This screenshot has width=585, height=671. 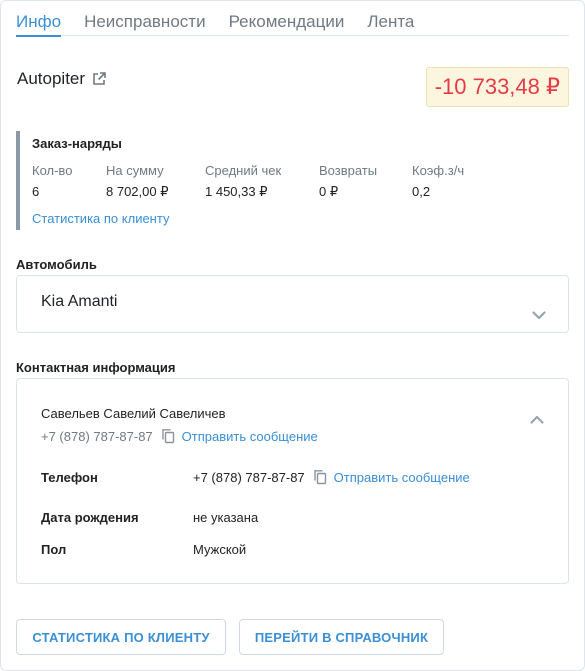 What do you see at coordinates (249, 477) in the screenshot?
I see `phone-value: +7 (878) 787-87-87` at bounding box center [249, 477].